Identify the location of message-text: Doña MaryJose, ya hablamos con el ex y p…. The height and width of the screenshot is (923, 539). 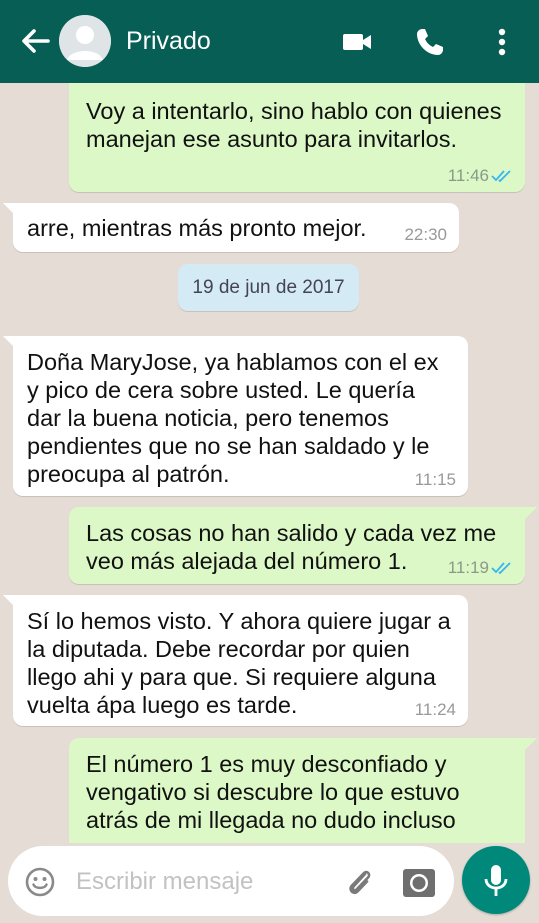
(233, 418).